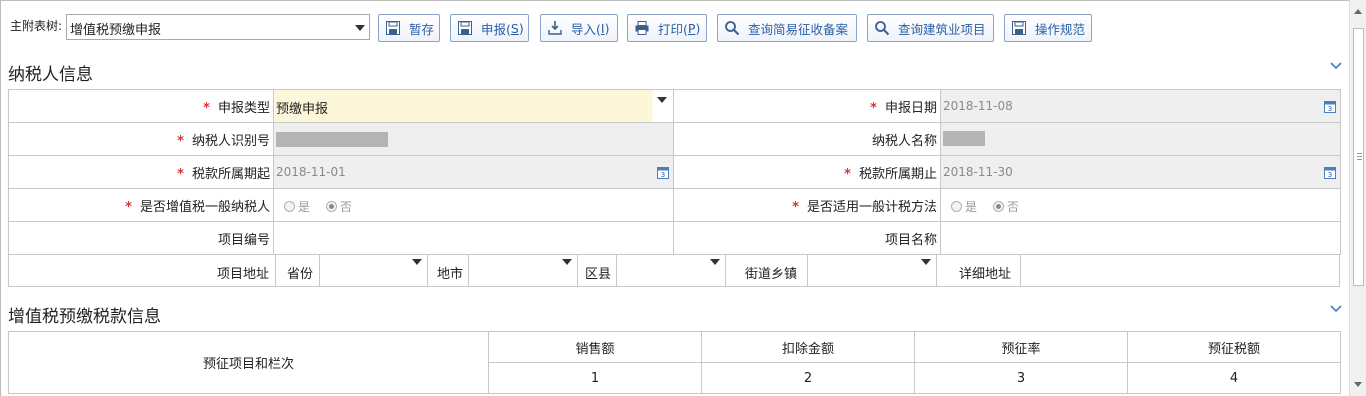  I want to click on table-row: 项目编号 项目名称, so click(674, 238).